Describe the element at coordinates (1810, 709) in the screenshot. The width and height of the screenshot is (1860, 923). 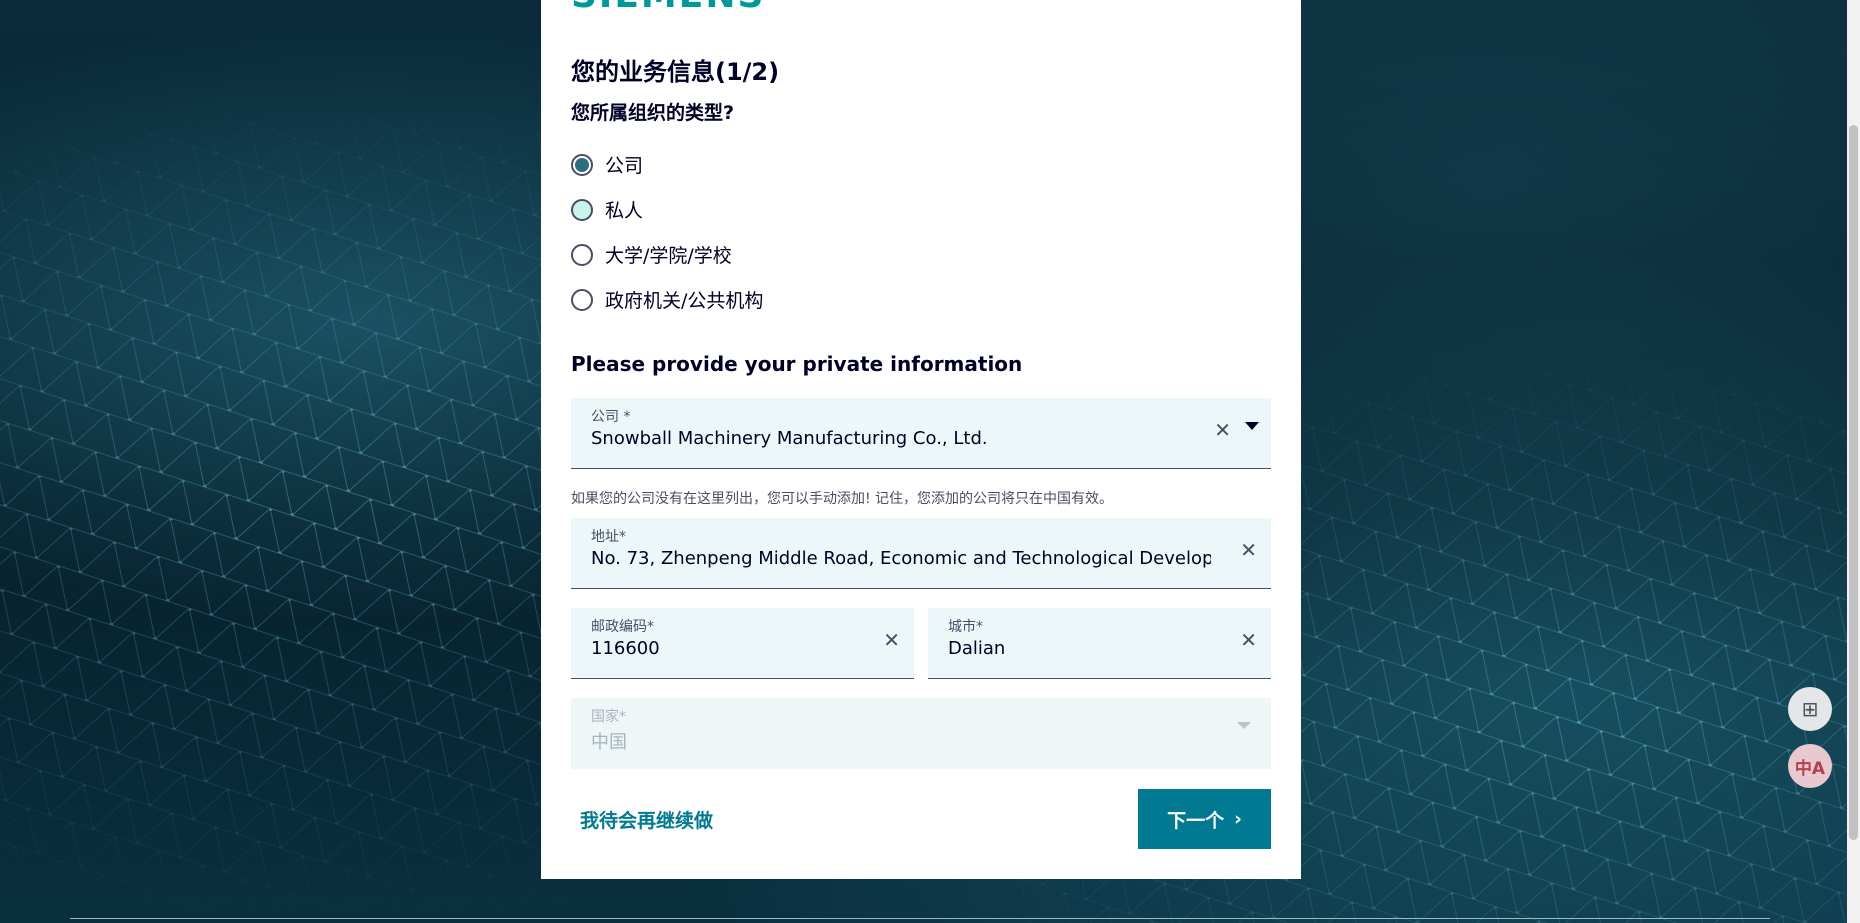
I see `apps-icon: ⊞` at that location.